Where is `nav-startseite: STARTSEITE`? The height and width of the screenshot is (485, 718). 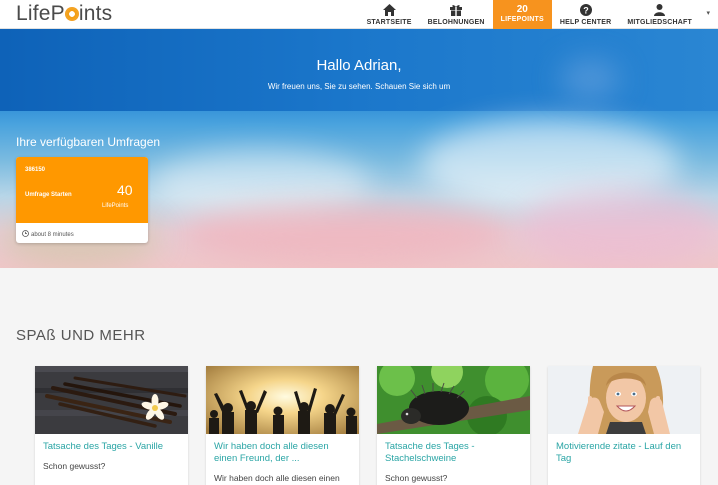 nav-startseite: STARTSEITE is located at coordinates (389, 14).